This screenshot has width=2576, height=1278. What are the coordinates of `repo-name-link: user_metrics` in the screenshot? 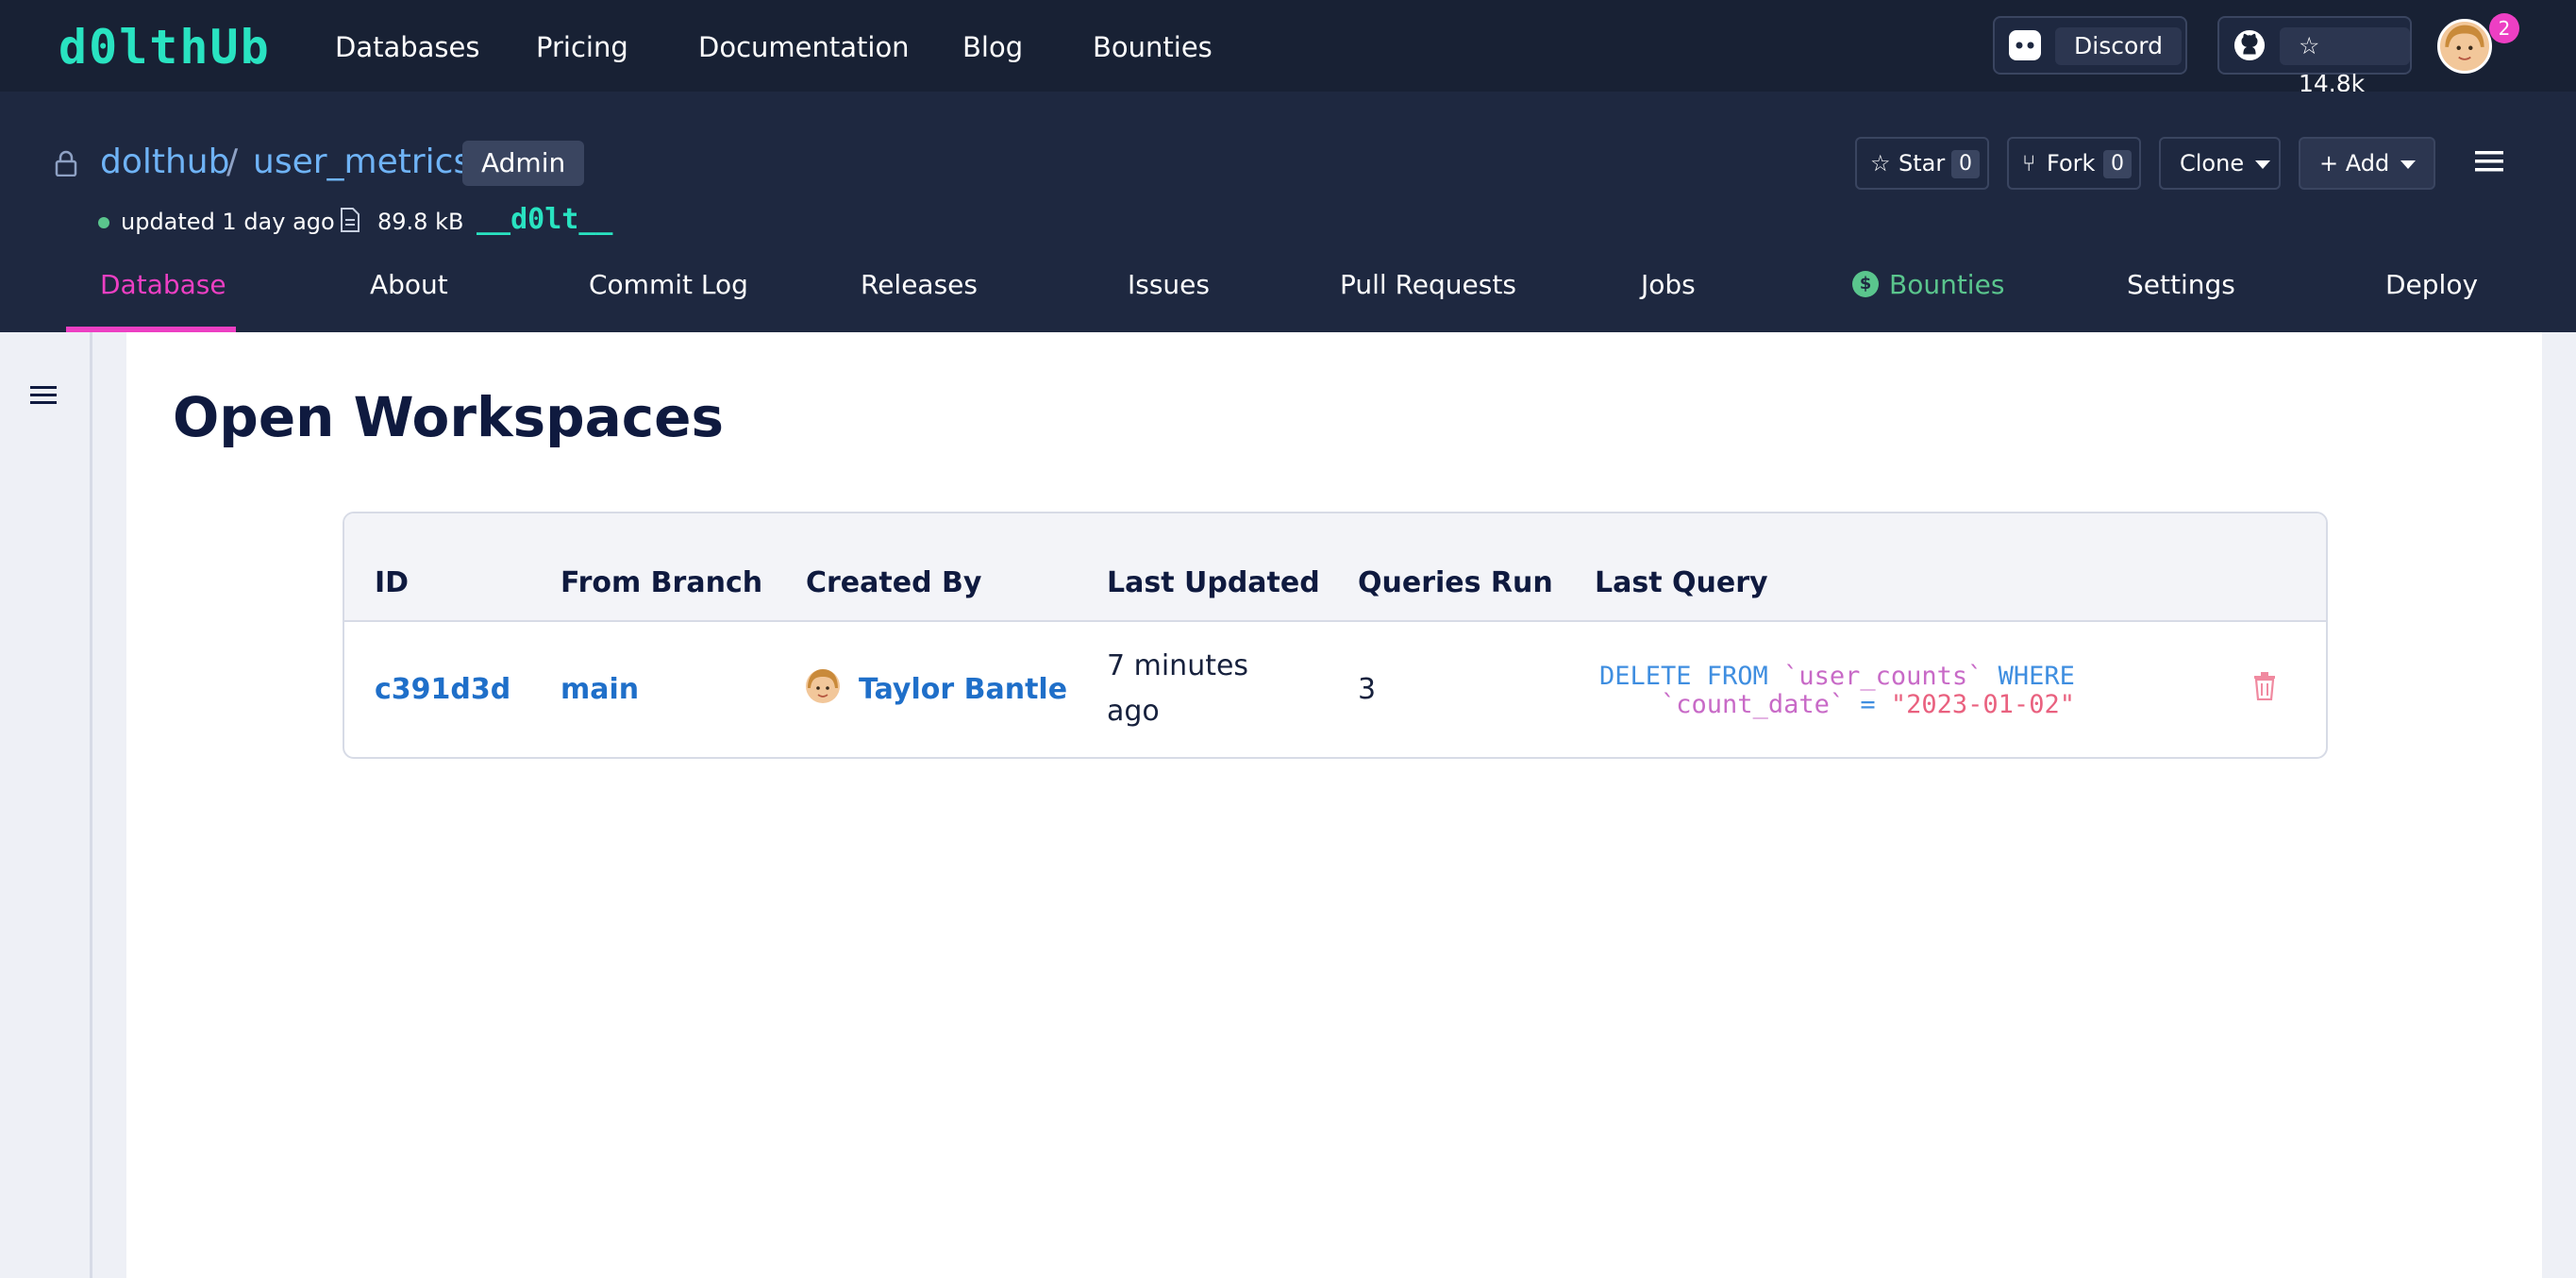 It's located at (362, 162).